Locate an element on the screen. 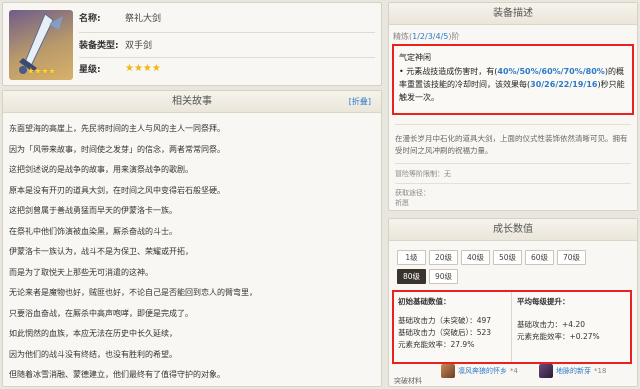  story-line: 因为「风带来故事，时间使之发芽」的信念，两者常常同祭。 is located at coordinates (117, 149).